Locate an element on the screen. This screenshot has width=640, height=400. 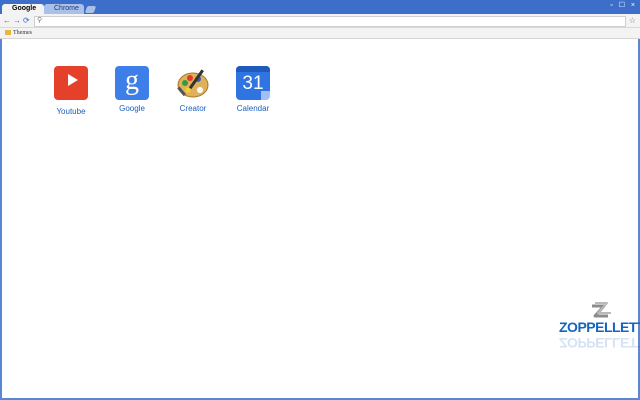
search-icon: ⚲ is located at coordinates (40, 20).